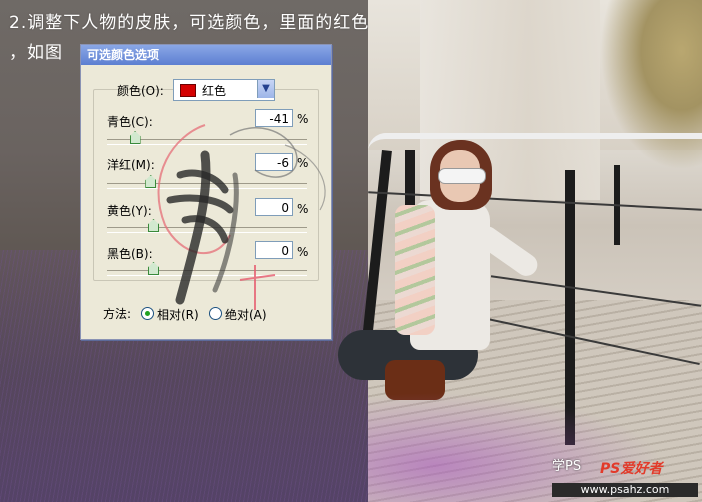 The height and width of the screenshot is (502, 702). I want to click on colors-select: 红色 ▼, so click(224, 90).